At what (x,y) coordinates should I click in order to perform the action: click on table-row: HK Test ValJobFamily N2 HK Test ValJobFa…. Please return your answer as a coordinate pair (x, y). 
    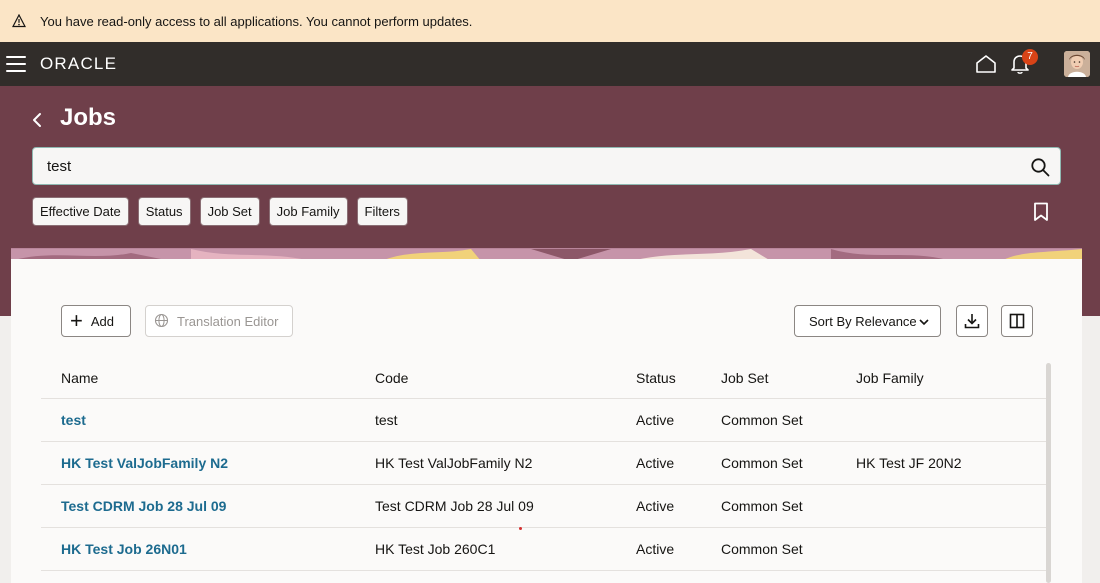
    Looking at the image, I should click on (543, 463).